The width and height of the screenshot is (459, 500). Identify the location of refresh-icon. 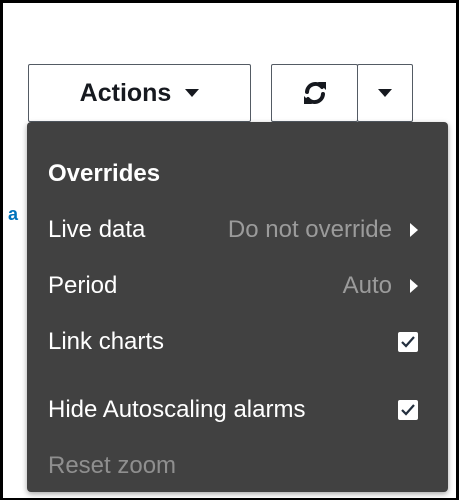
(314, 93).